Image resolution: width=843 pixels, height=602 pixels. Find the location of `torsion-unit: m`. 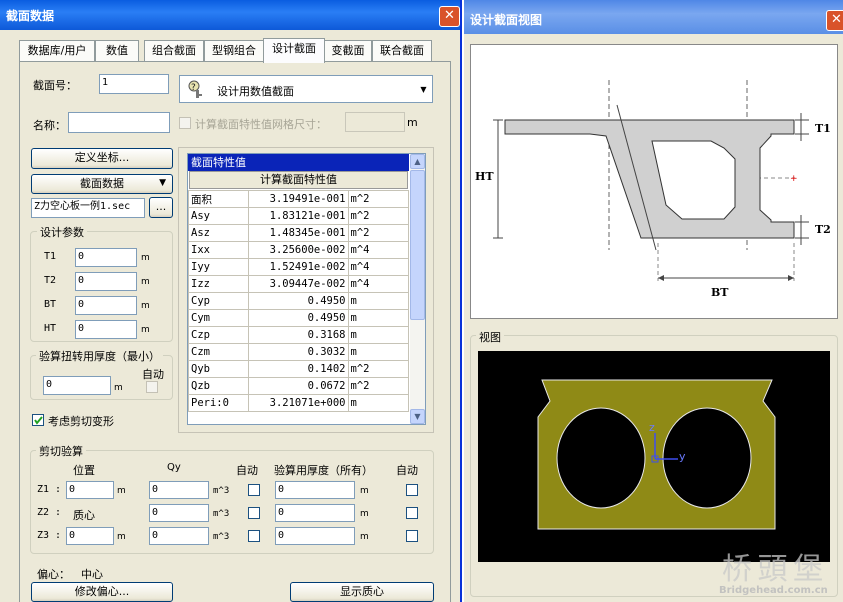

torsion-unit: m is located at coordinates (118, 388).